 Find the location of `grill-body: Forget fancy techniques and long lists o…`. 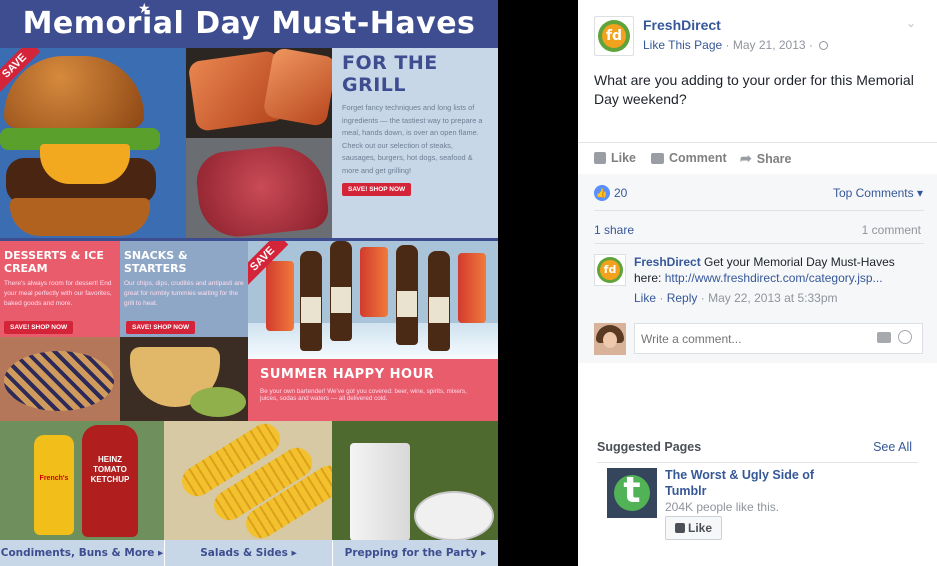

grill-body: Forget fancy techniques and long lists o… is located at coordinates (412, 139).